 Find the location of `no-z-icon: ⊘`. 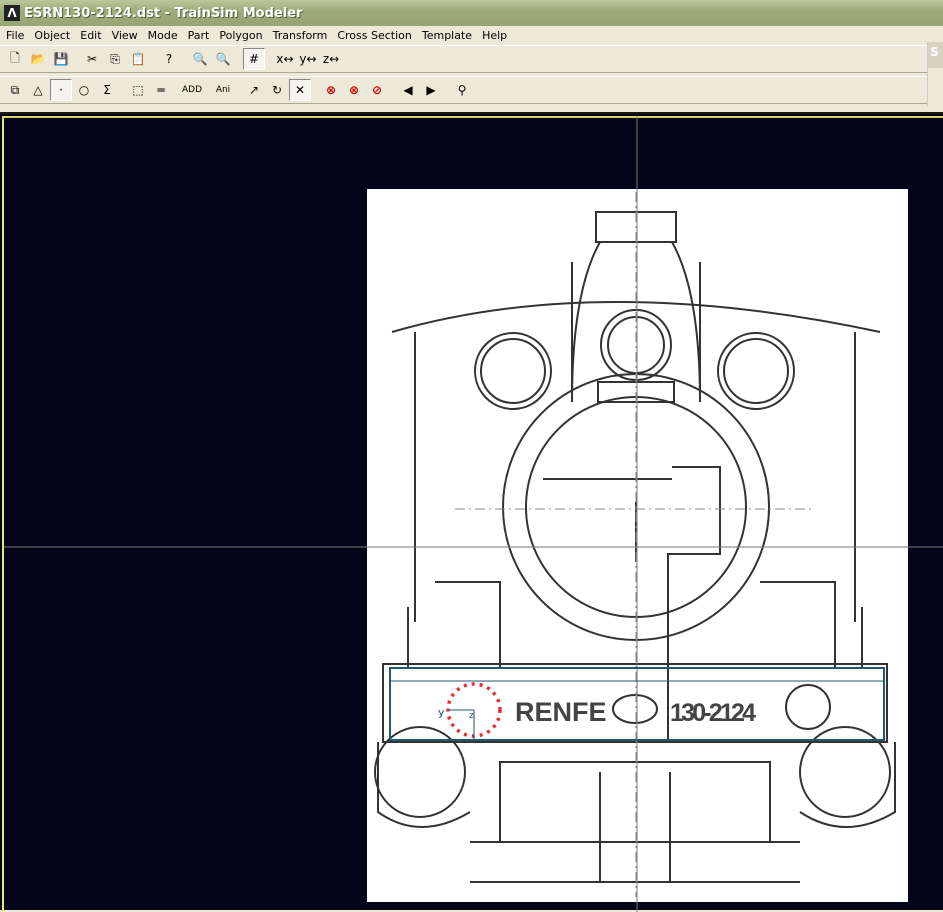

no-z-icon: ⊘ is located at coordinates (377, 90).